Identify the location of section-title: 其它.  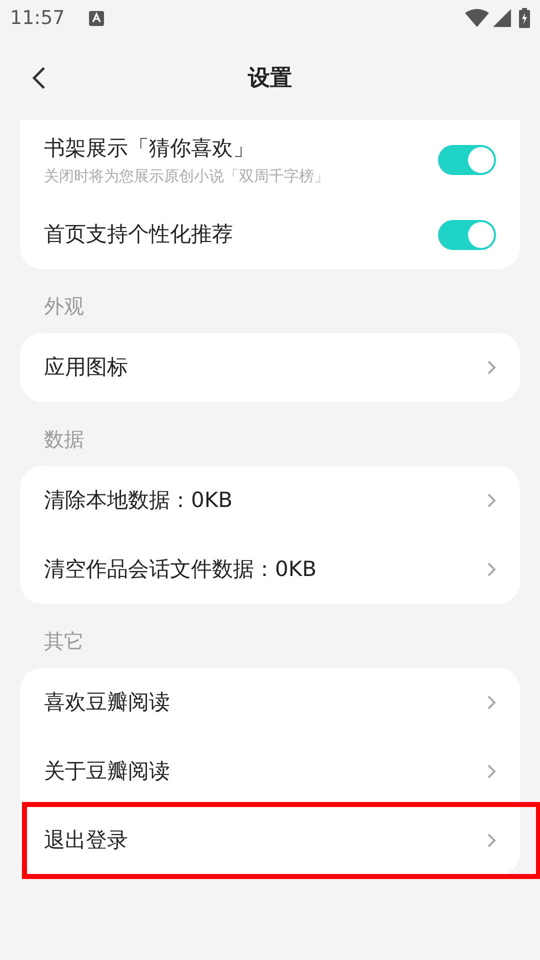
(64, 641).